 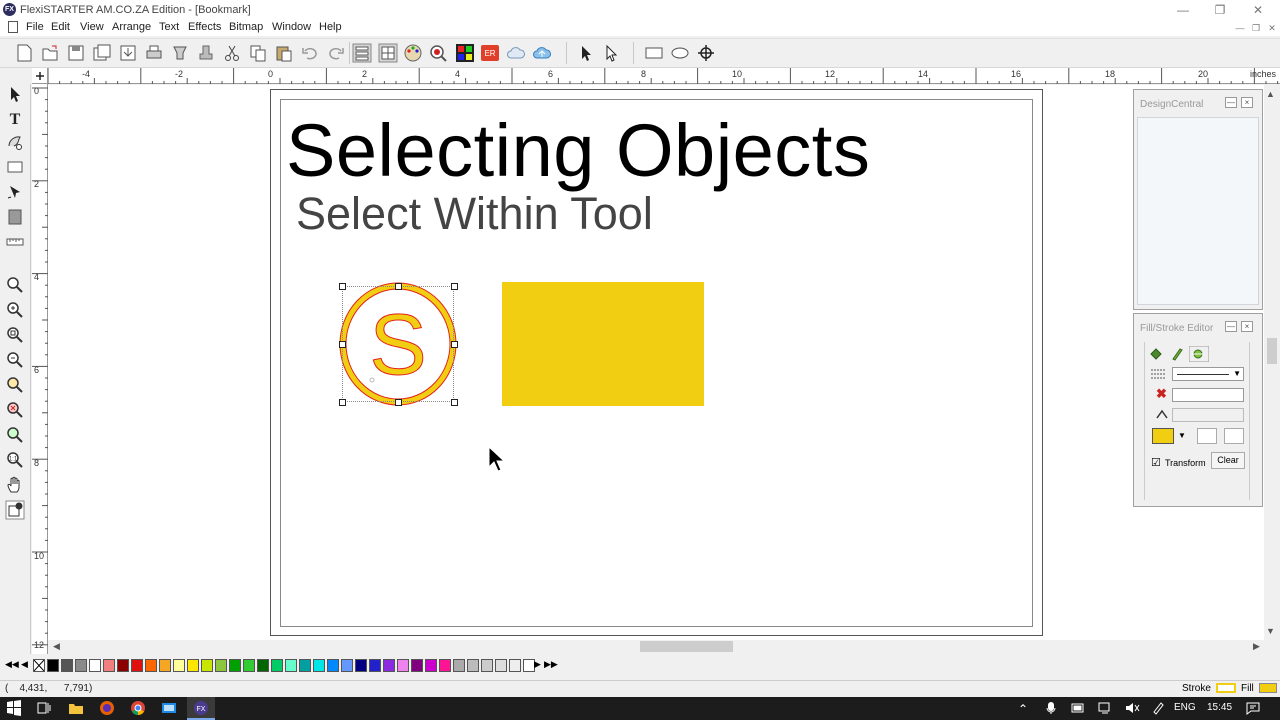 What do you see at coordinates (258, 53) in the screenshot?
I see `copy-icon` at bounding box center [258, 53].